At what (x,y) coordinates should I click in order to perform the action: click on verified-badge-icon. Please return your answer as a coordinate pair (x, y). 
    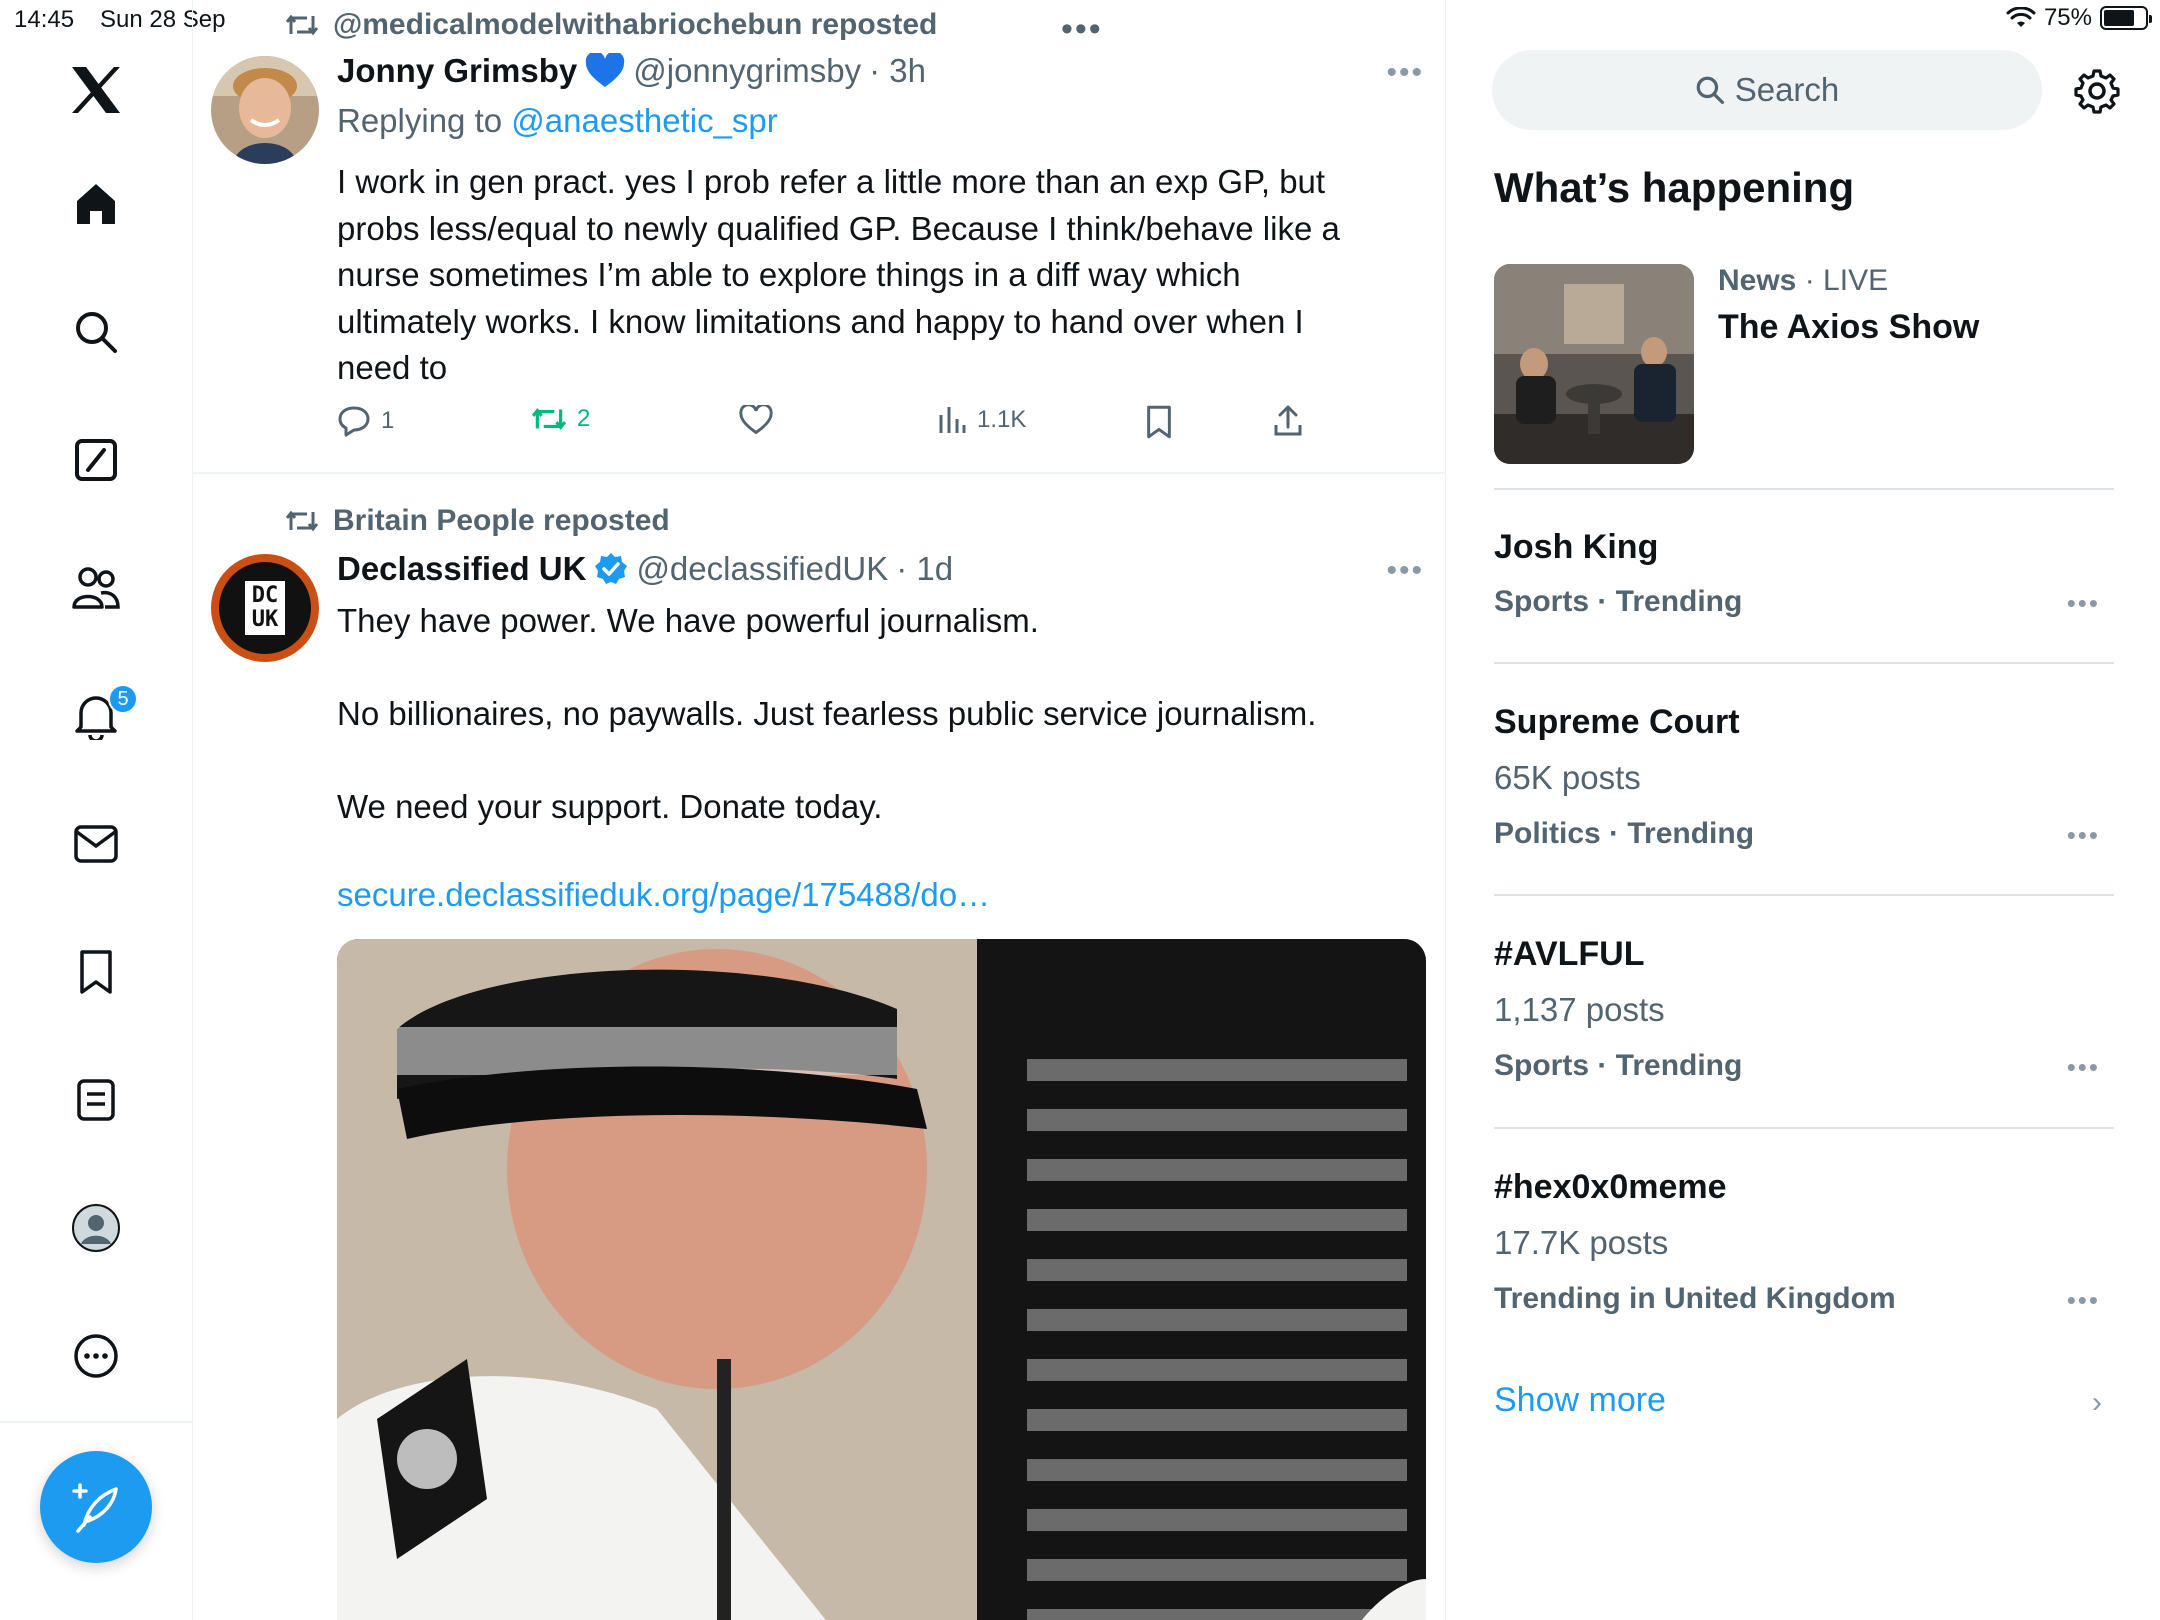
    Looking at the image, I should click on (611, 568).